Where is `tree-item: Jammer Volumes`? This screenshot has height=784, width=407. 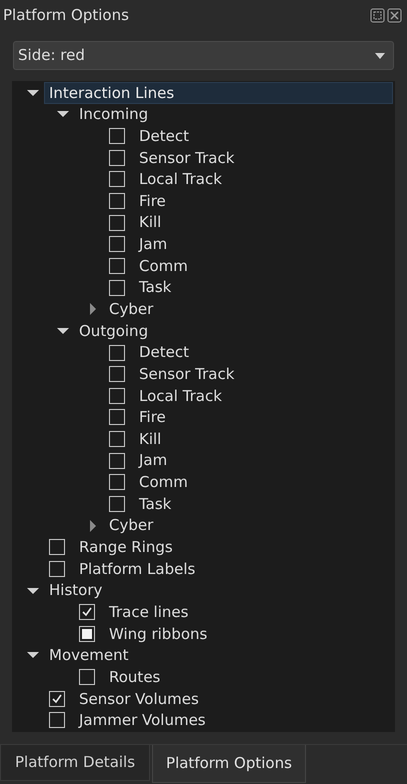
tree-item: Jammer Volumes is located at coordinates (218, 721).